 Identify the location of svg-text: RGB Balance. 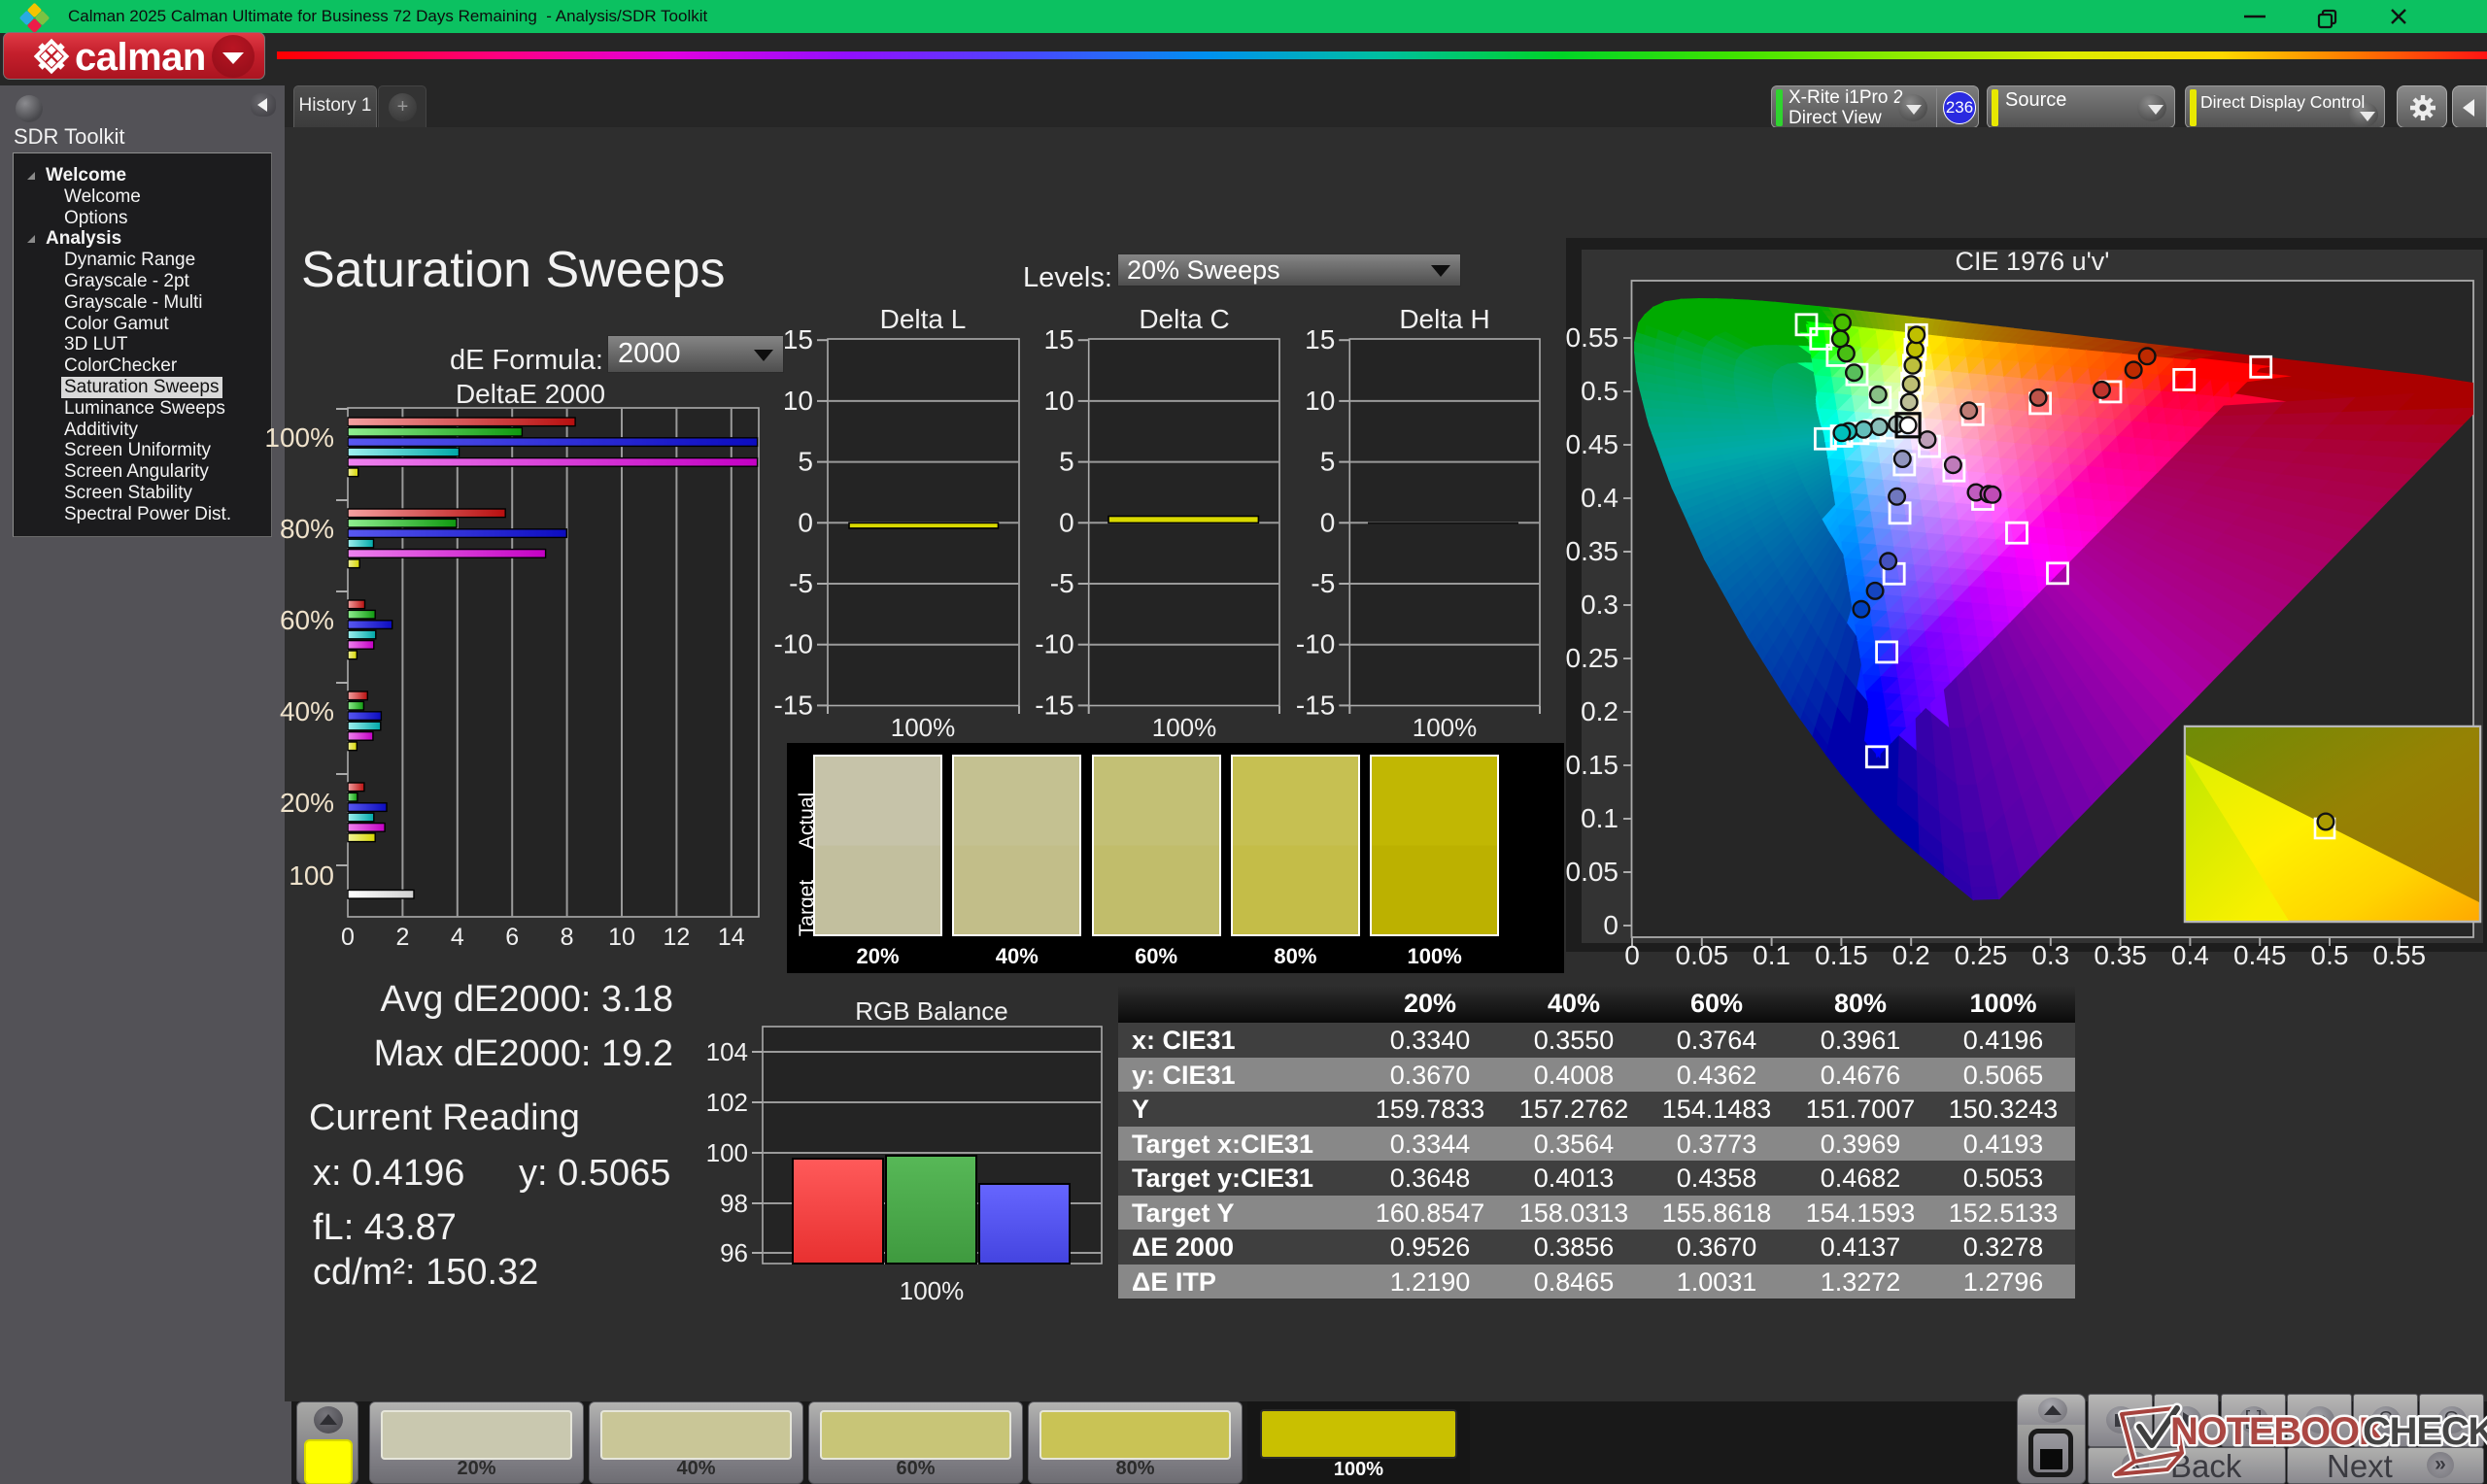
(931, 1011).